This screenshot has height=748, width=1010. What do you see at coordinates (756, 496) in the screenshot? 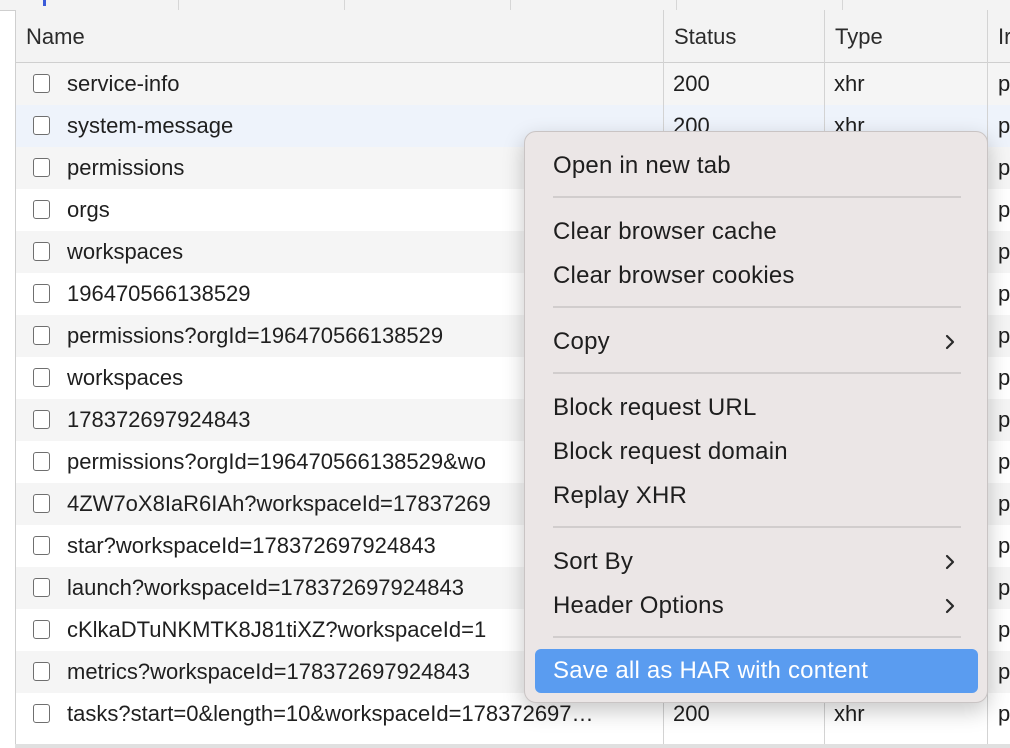
I see `menu-item-replay-xhr: Replay XHR` at bounding box center [756, 496].